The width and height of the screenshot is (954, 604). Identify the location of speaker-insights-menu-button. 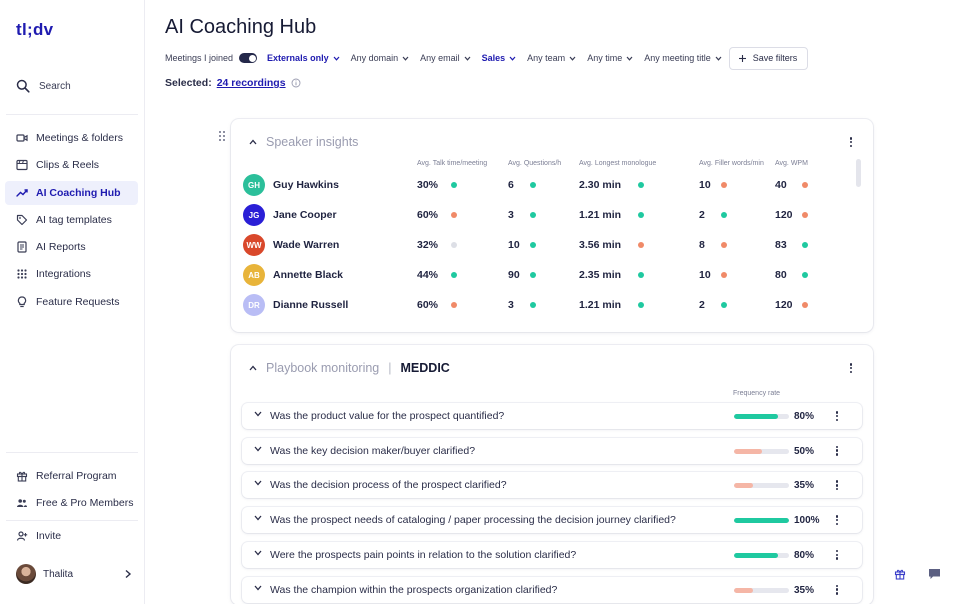
(851, 142).